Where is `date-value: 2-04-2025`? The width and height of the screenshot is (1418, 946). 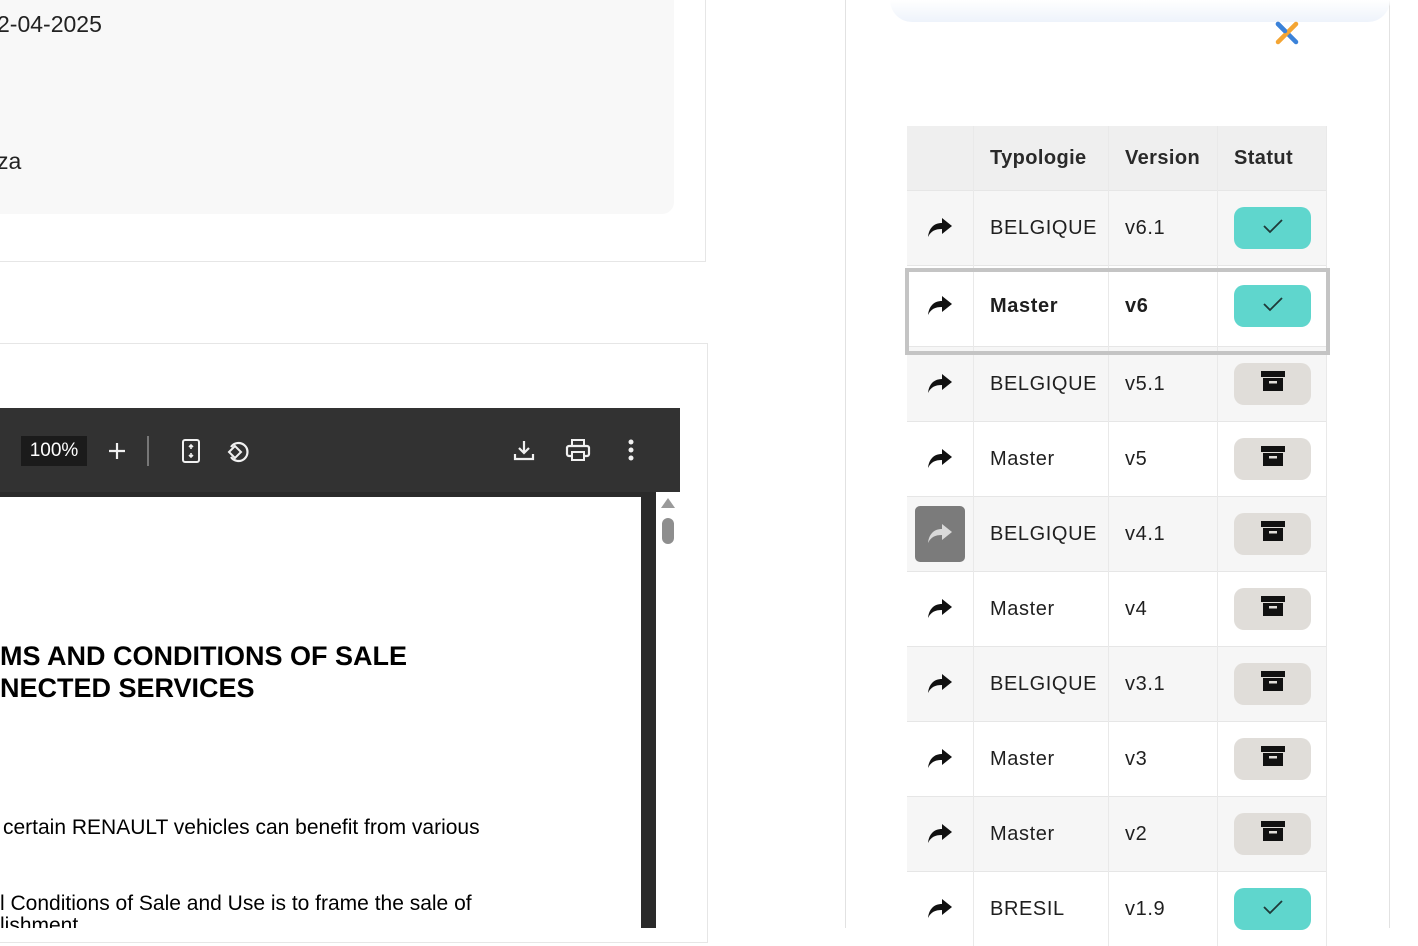
date-value: 2-04-2025 is located at coordinates (51, 24).